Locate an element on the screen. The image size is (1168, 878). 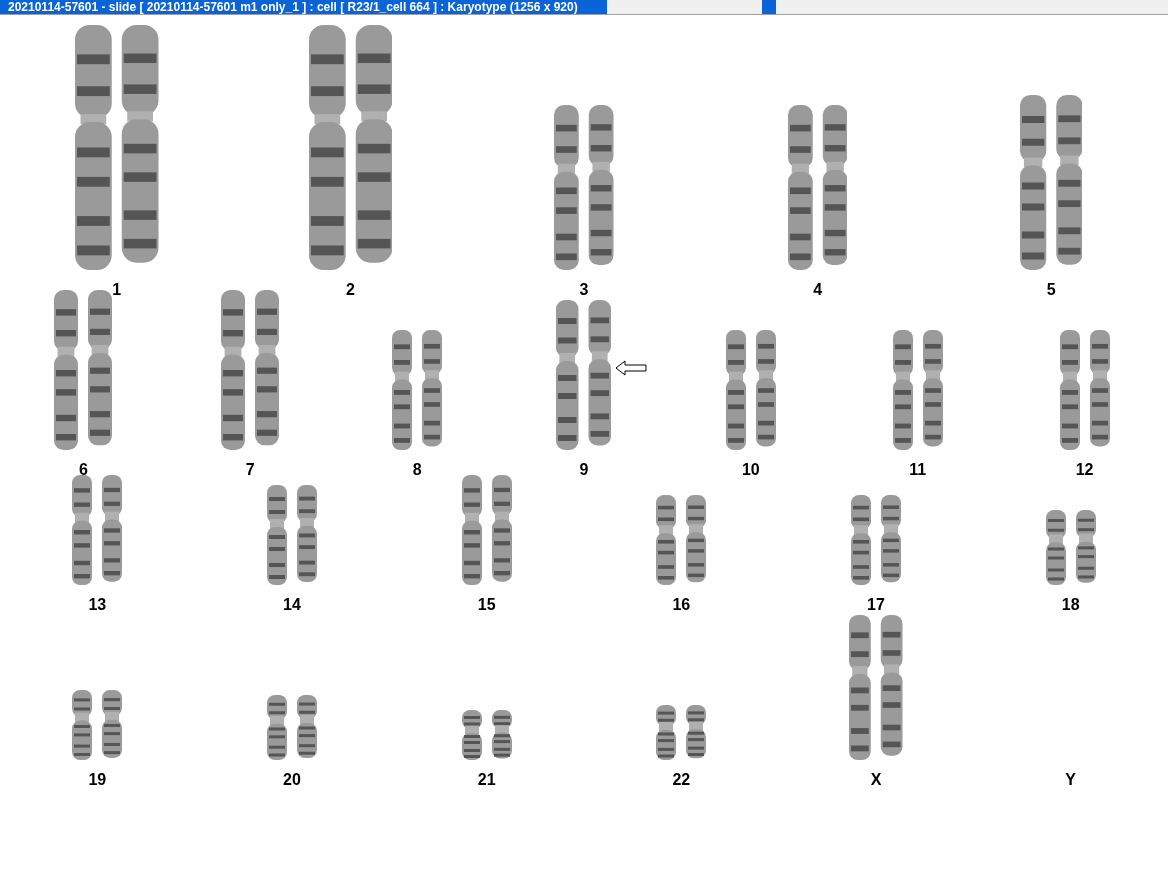
chromosome-number: 2 is located at coordinates (350, 290).